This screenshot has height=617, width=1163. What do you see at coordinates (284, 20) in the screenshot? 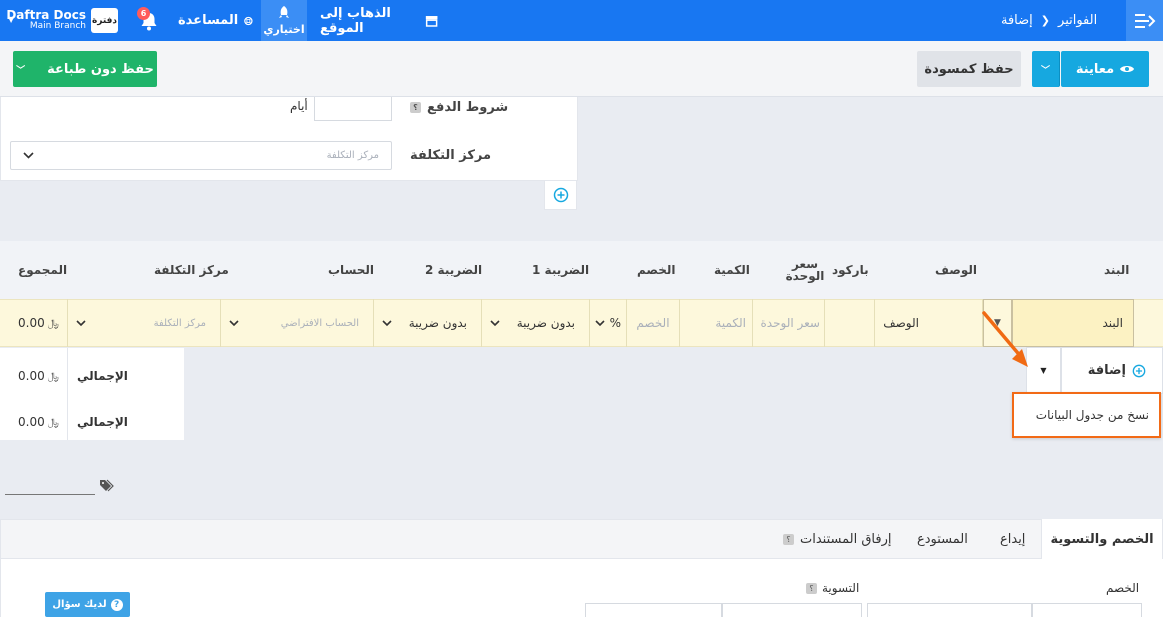
I see `optional-features-button: اختياري` at bounding box center [284, 20].